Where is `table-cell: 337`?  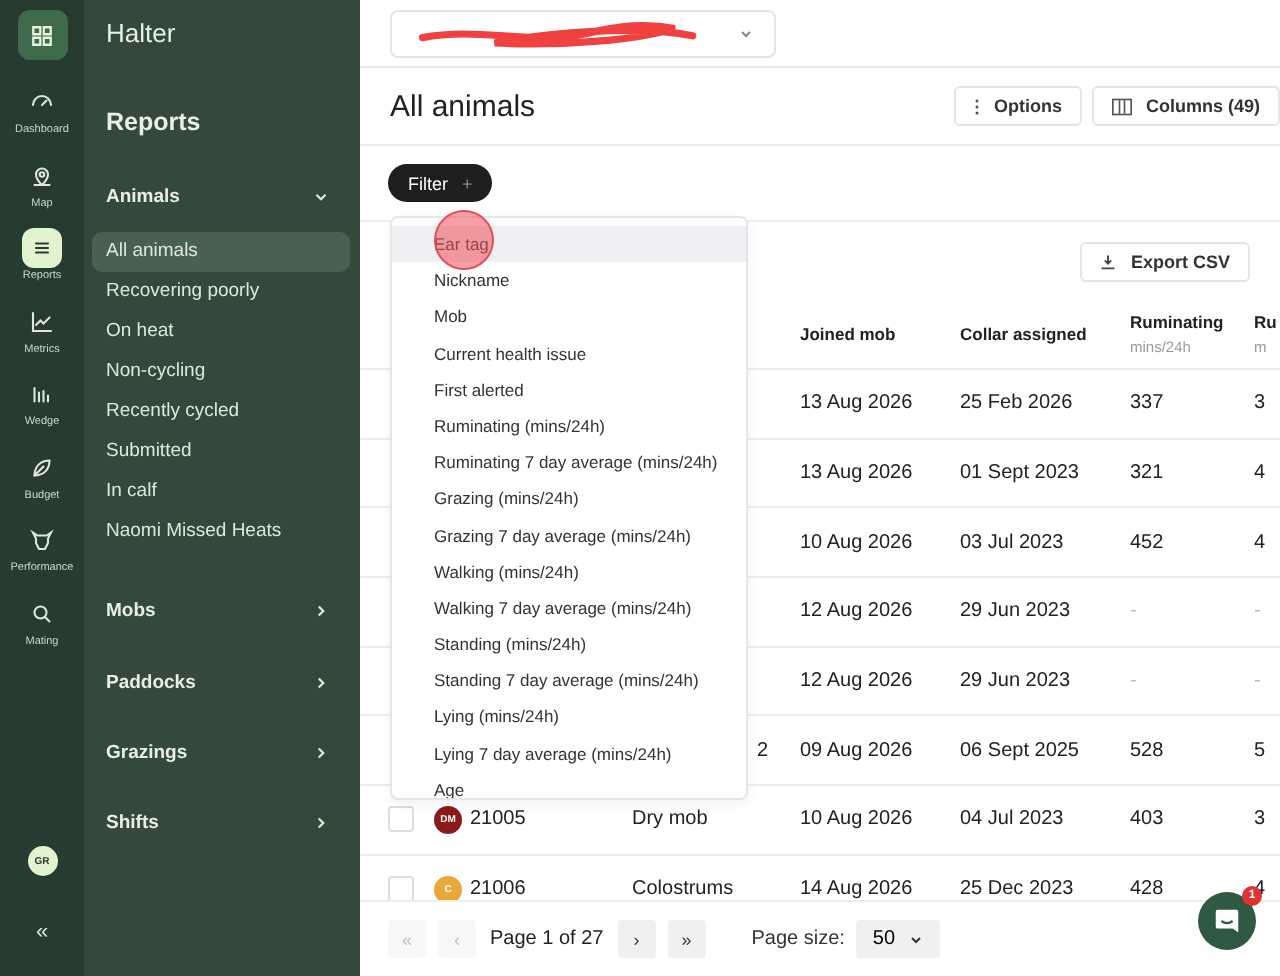
table-cell: 337 is located at coordinates (1147, 403).